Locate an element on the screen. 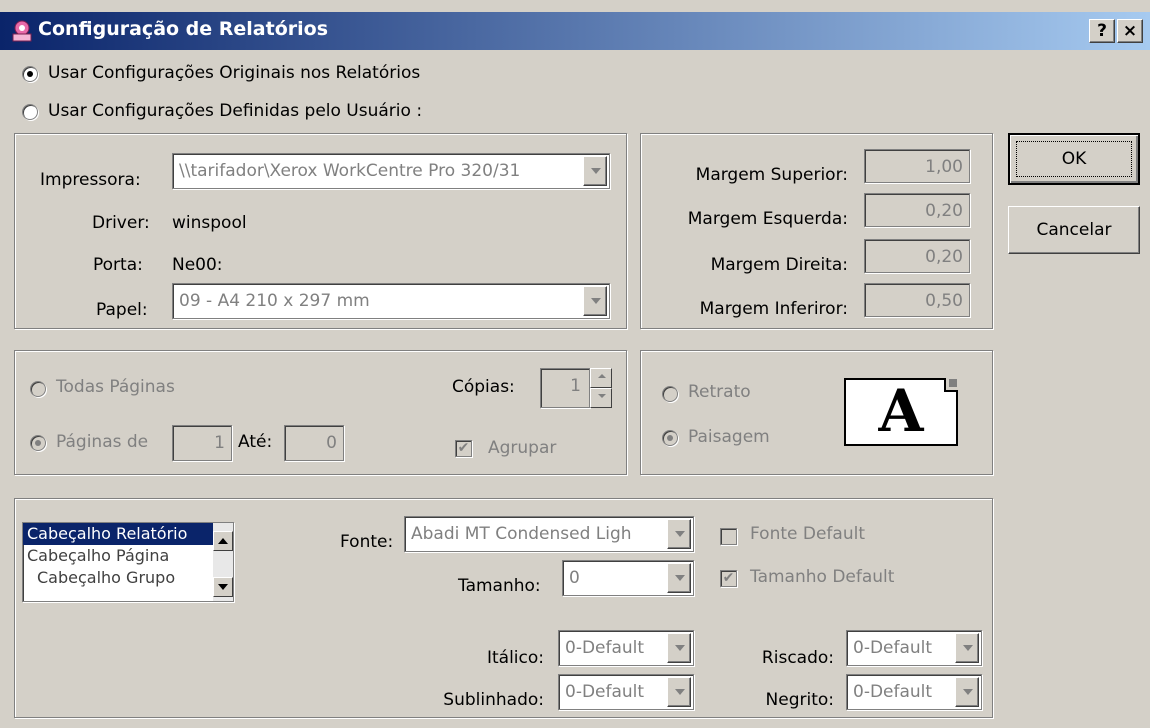  bold-label: Negrito: is located at coordinates (799, 700).